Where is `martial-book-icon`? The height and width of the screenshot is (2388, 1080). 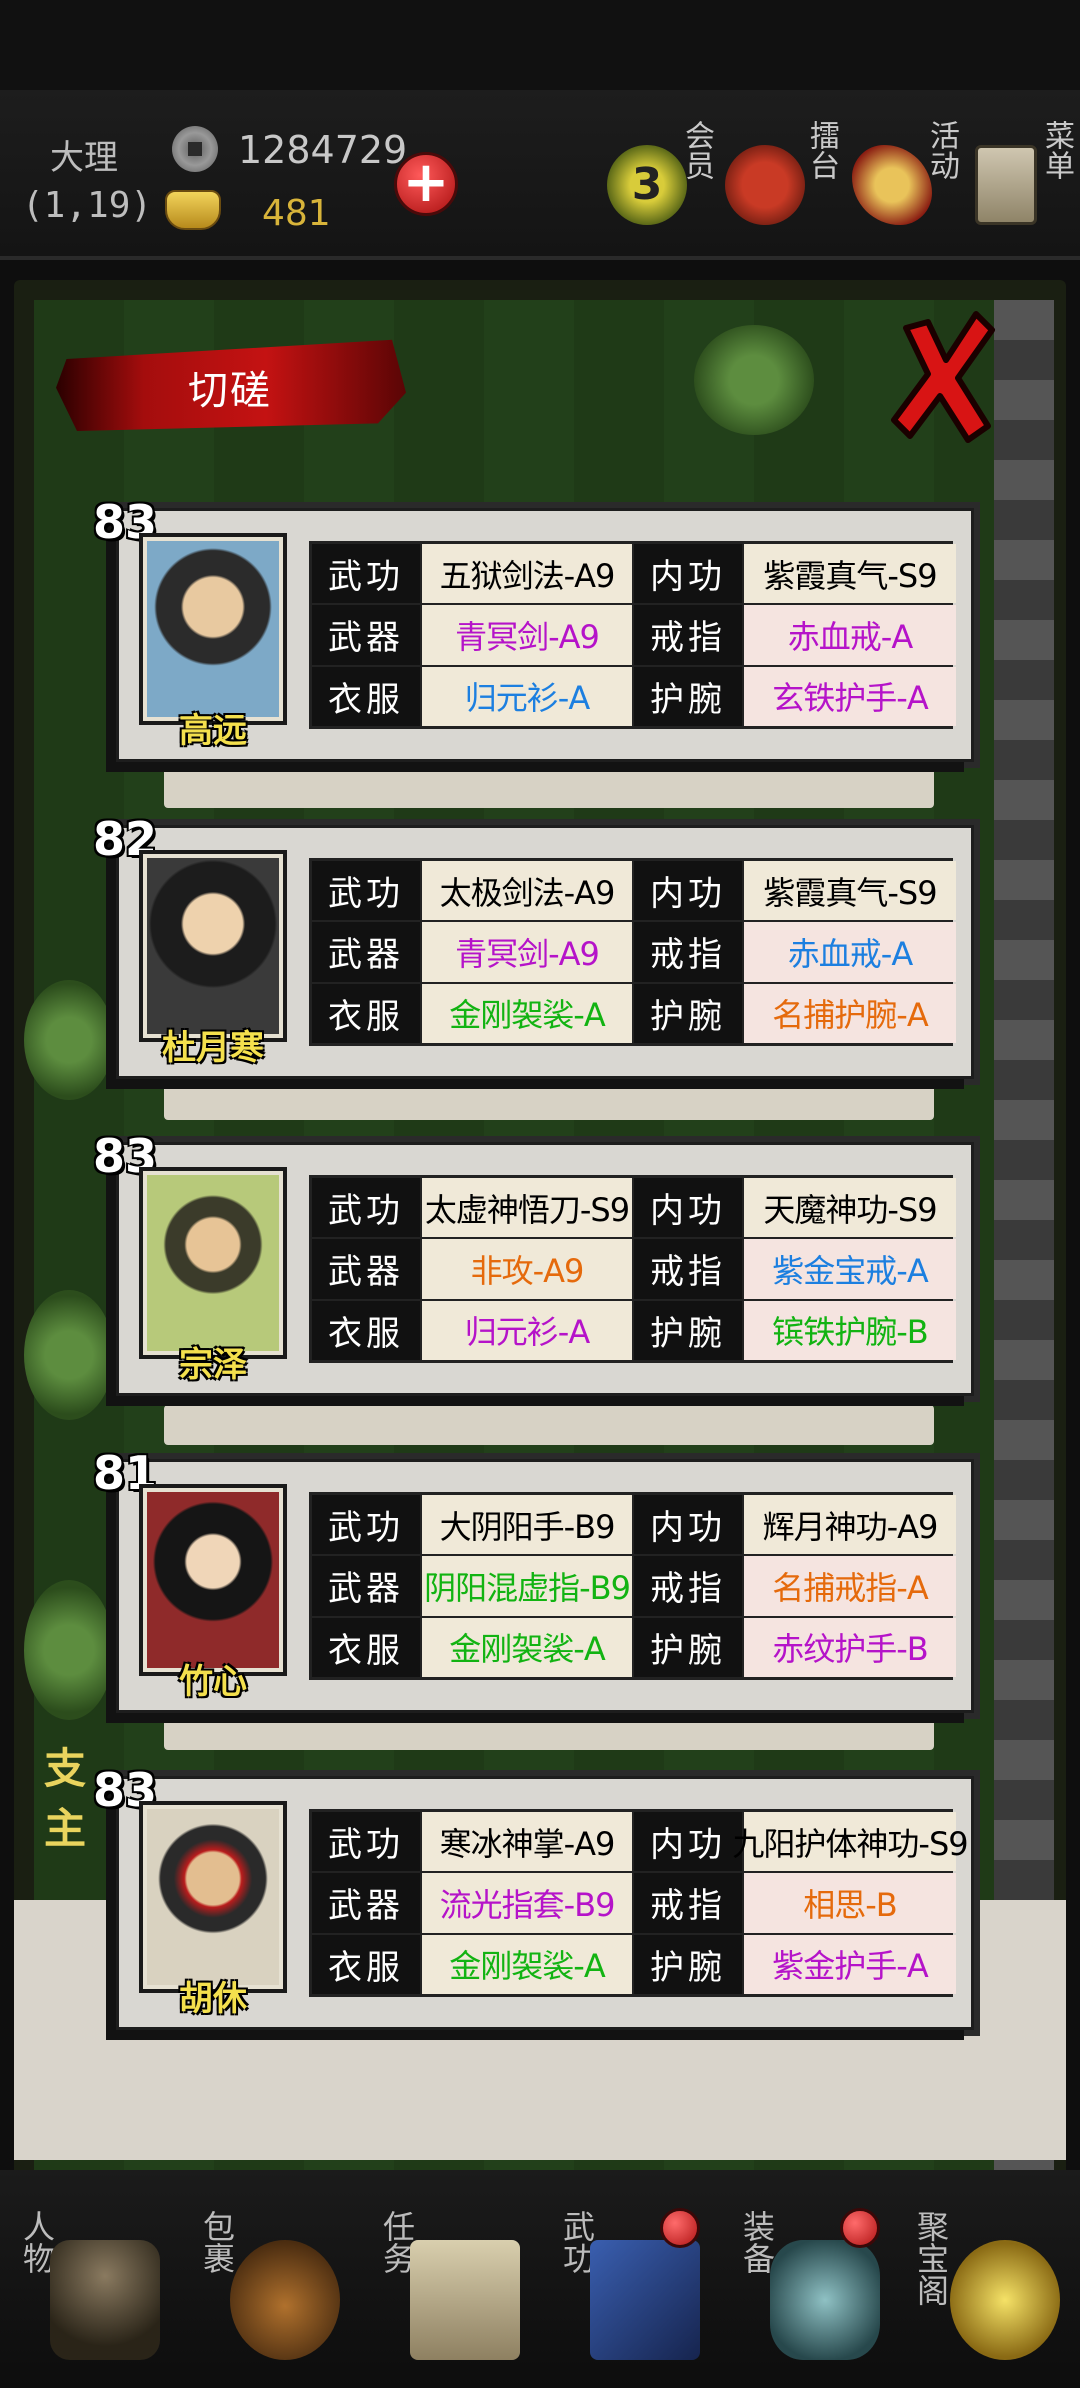 martial-book-icon is located at coordinates (645, 2300).